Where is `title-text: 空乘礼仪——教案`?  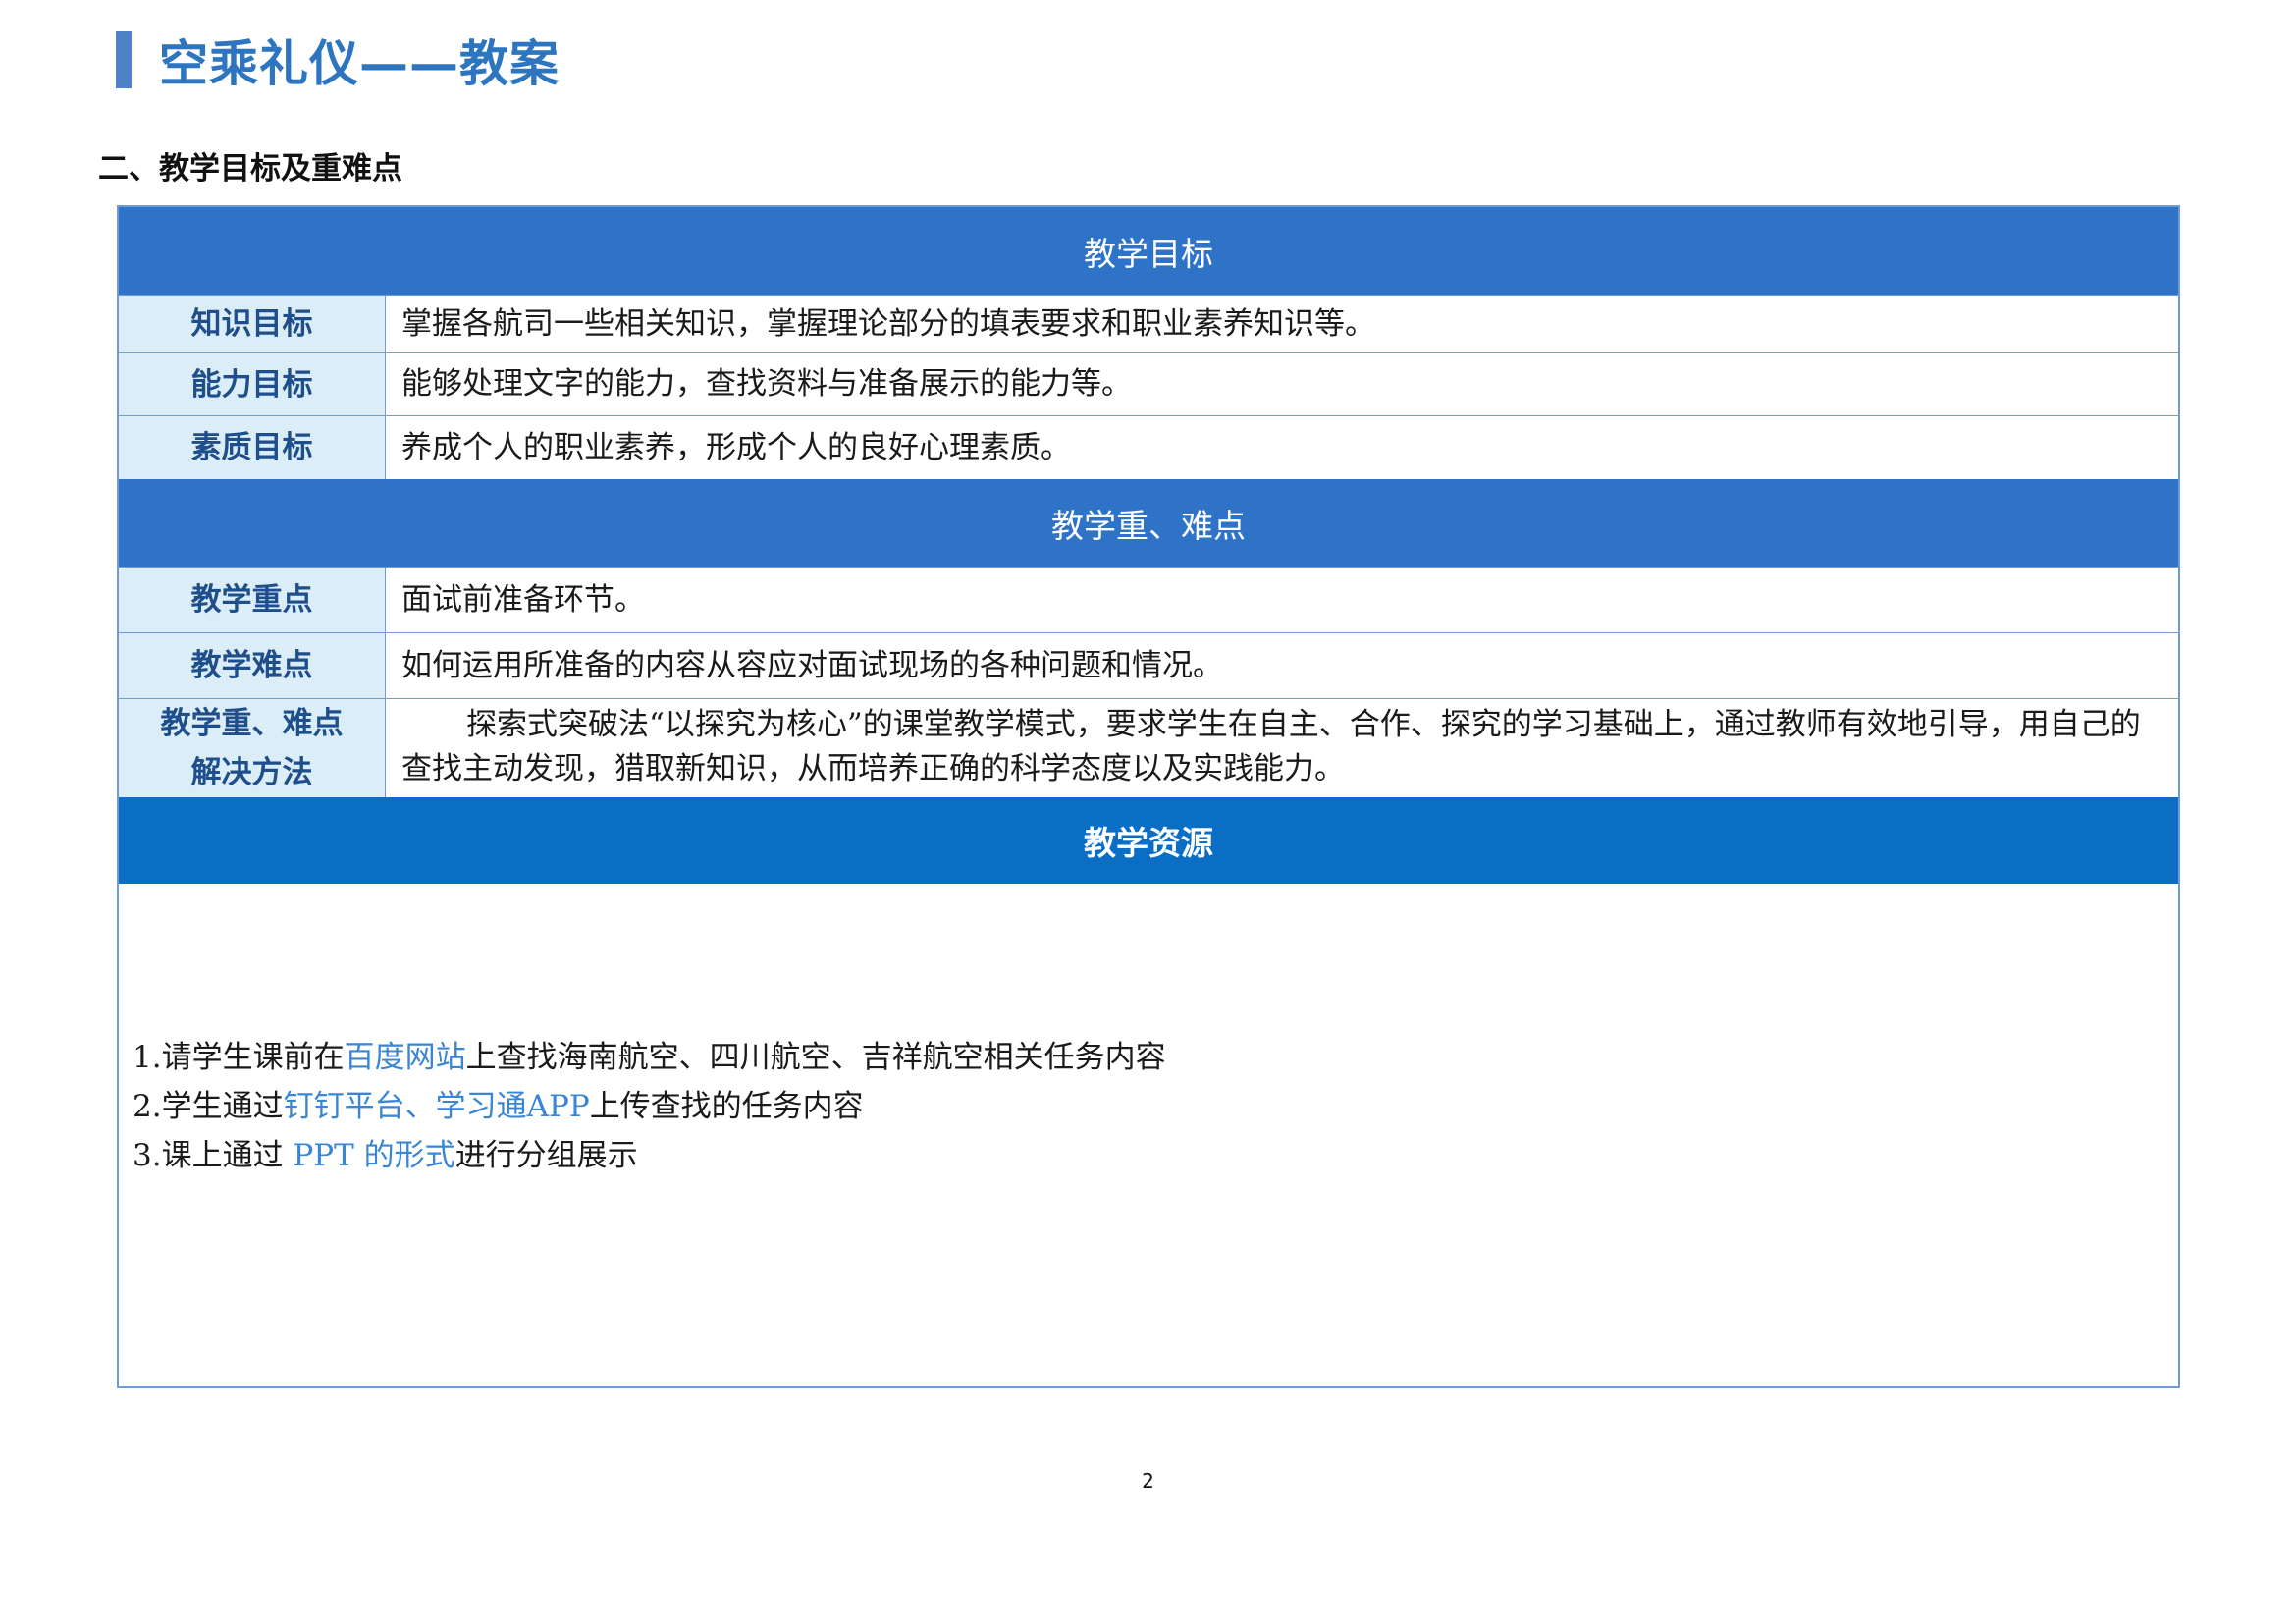 title-text: 空乘礼仪——教案 is located at coordinates (360, 63).